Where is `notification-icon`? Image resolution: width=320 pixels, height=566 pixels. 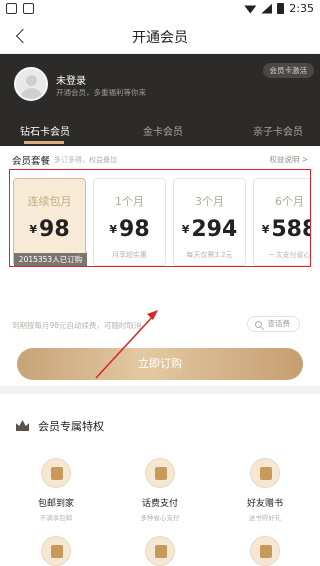 notification-icon is located at coordinates (11, 8).